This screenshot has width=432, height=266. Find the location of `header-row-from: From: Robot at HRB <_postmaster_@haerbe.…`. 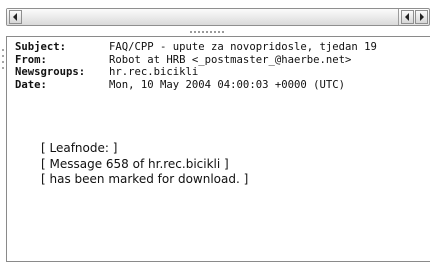

header-row-from: From: Robot at HRB <_postmaster_@haerbe.… is located at coordinates (196, 60).